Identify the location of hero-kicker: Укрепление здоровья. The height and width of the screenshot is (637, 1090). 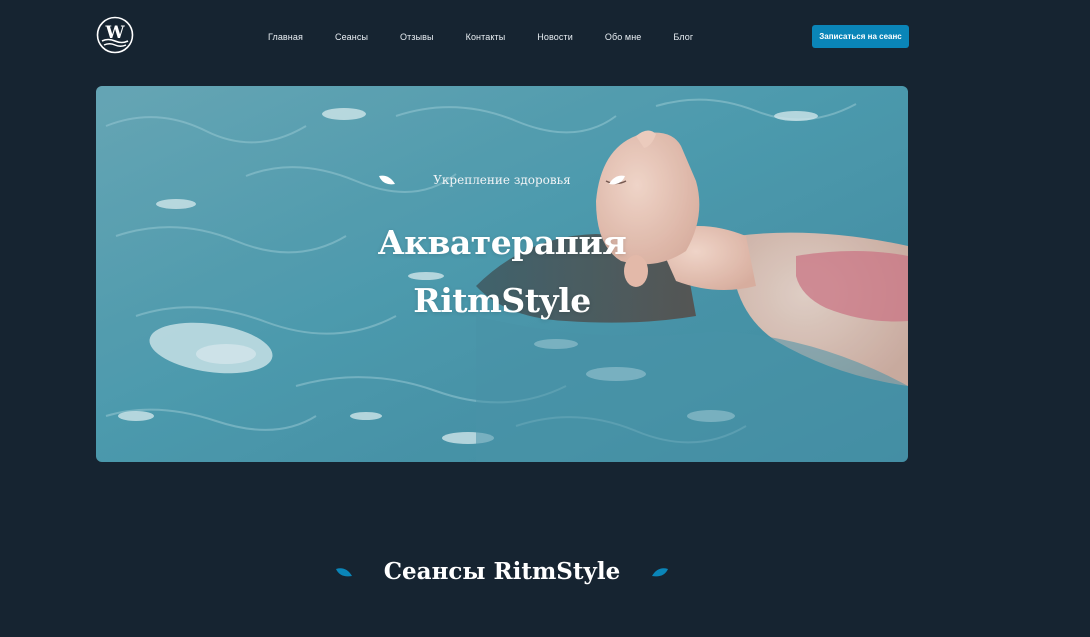
(502, 180).